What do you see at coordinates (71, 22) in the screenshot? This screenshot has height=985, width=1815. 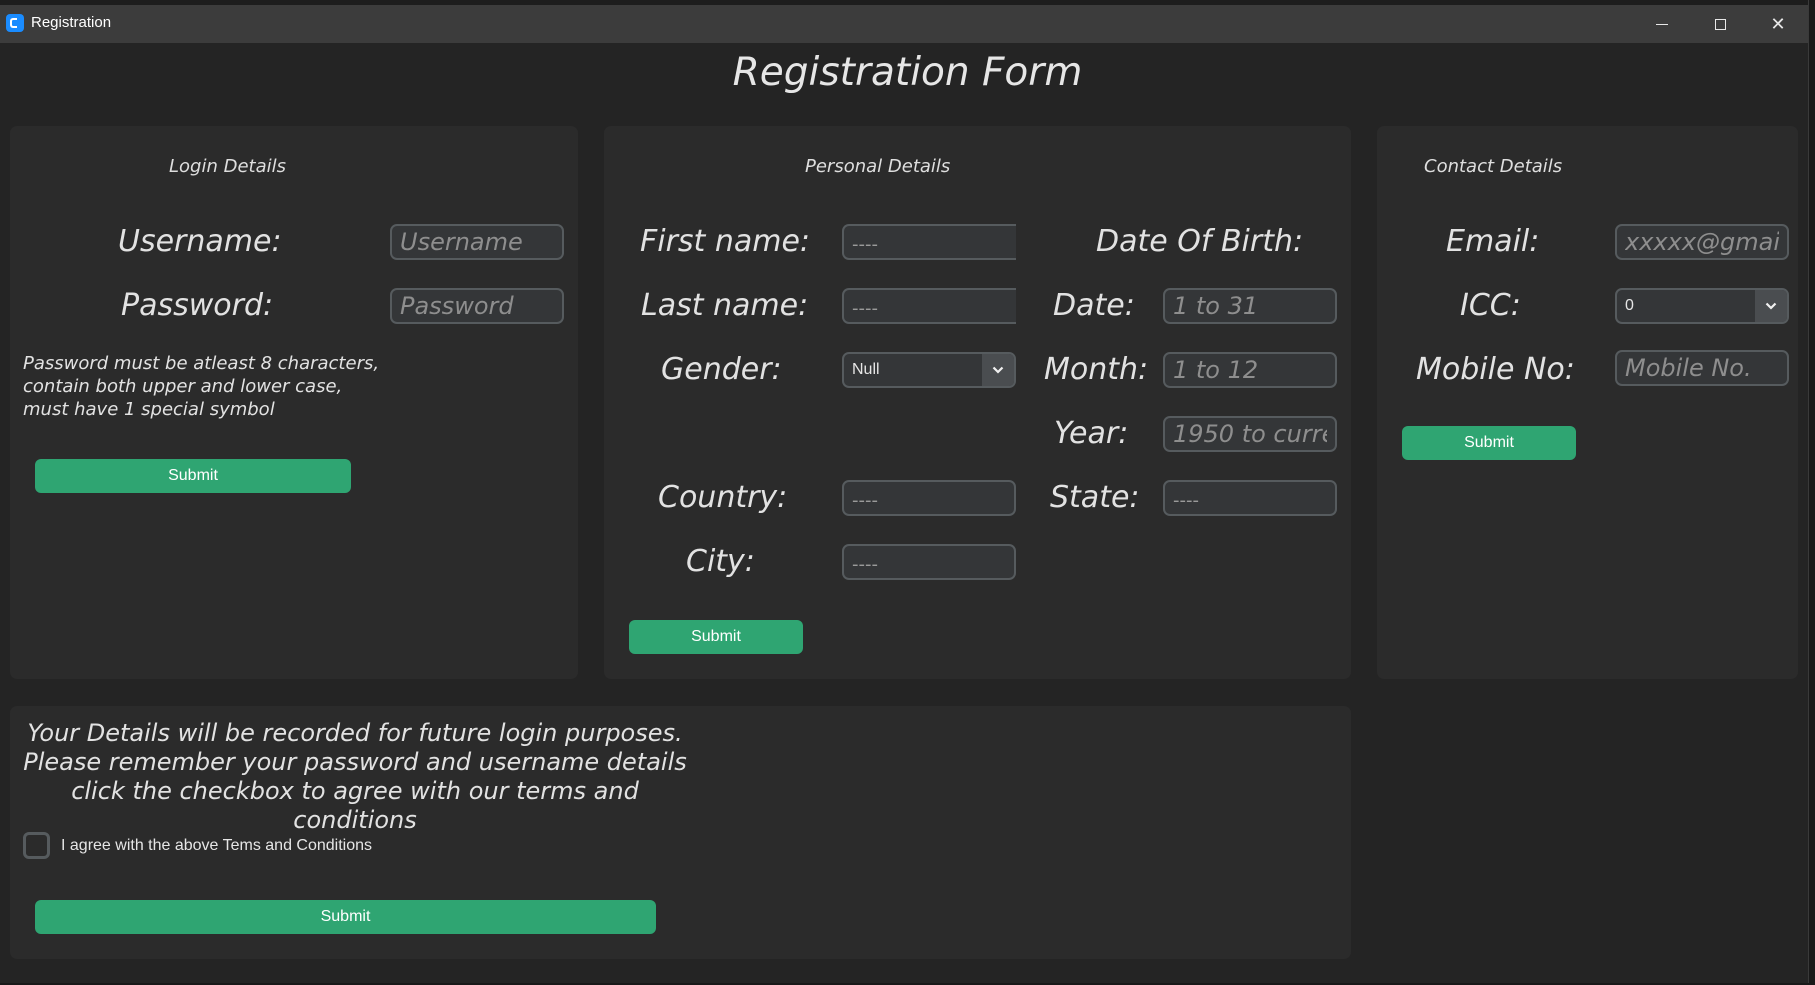 I see `window-title: Registration` at bounding box center [71, 22].